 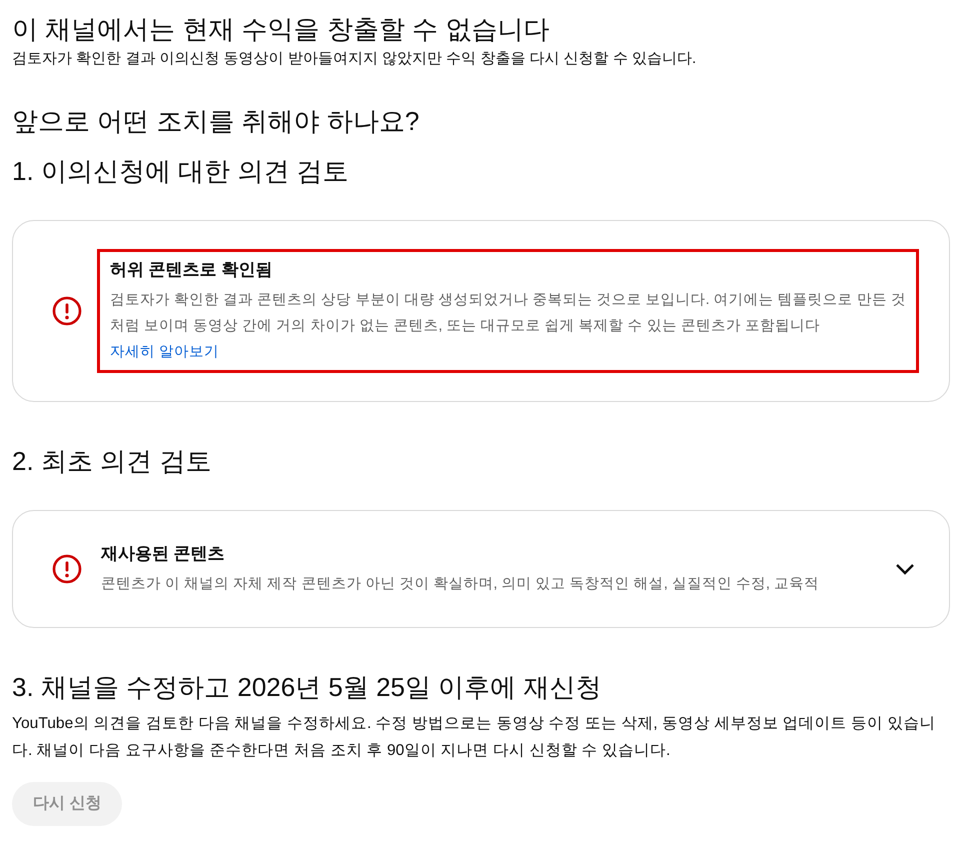 What do you see at coordinates (474, 737) in the screenshot?
I see `instructions-text: YouTube의 의견을 검토한 다음 채널을 수정하세요. 수정 방법으로는 동영상 수정 또는 삭제, 동영상 세부정보 업데이트 등이 있습니다. 채널이 다음 요구사항을 준수한다면 처음 조치 후 90일이 지나면 다시 신청할 수 있습니다.` at bounding box center [474, 737].